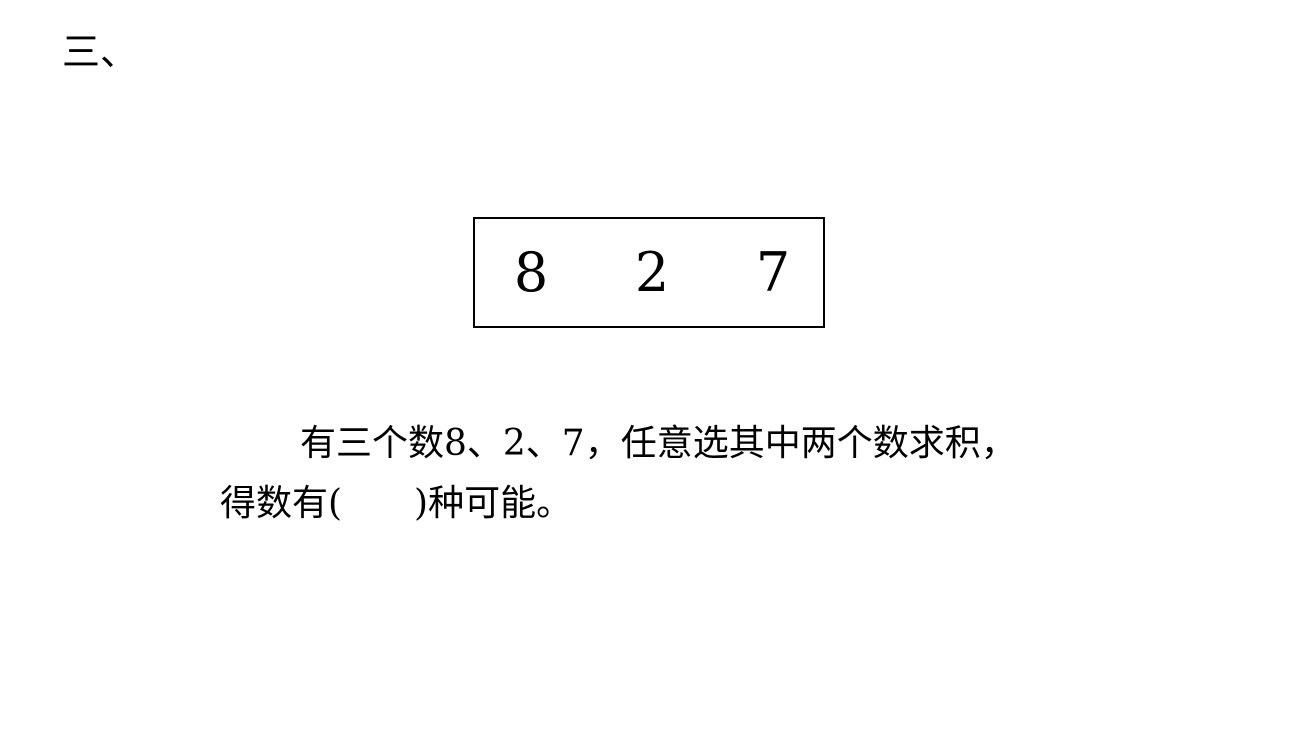 The image size is (1300, 740). I want to click on question-line-1: 有三个数8、2、7，任意选其中两个数求积，, so click(658, 443).